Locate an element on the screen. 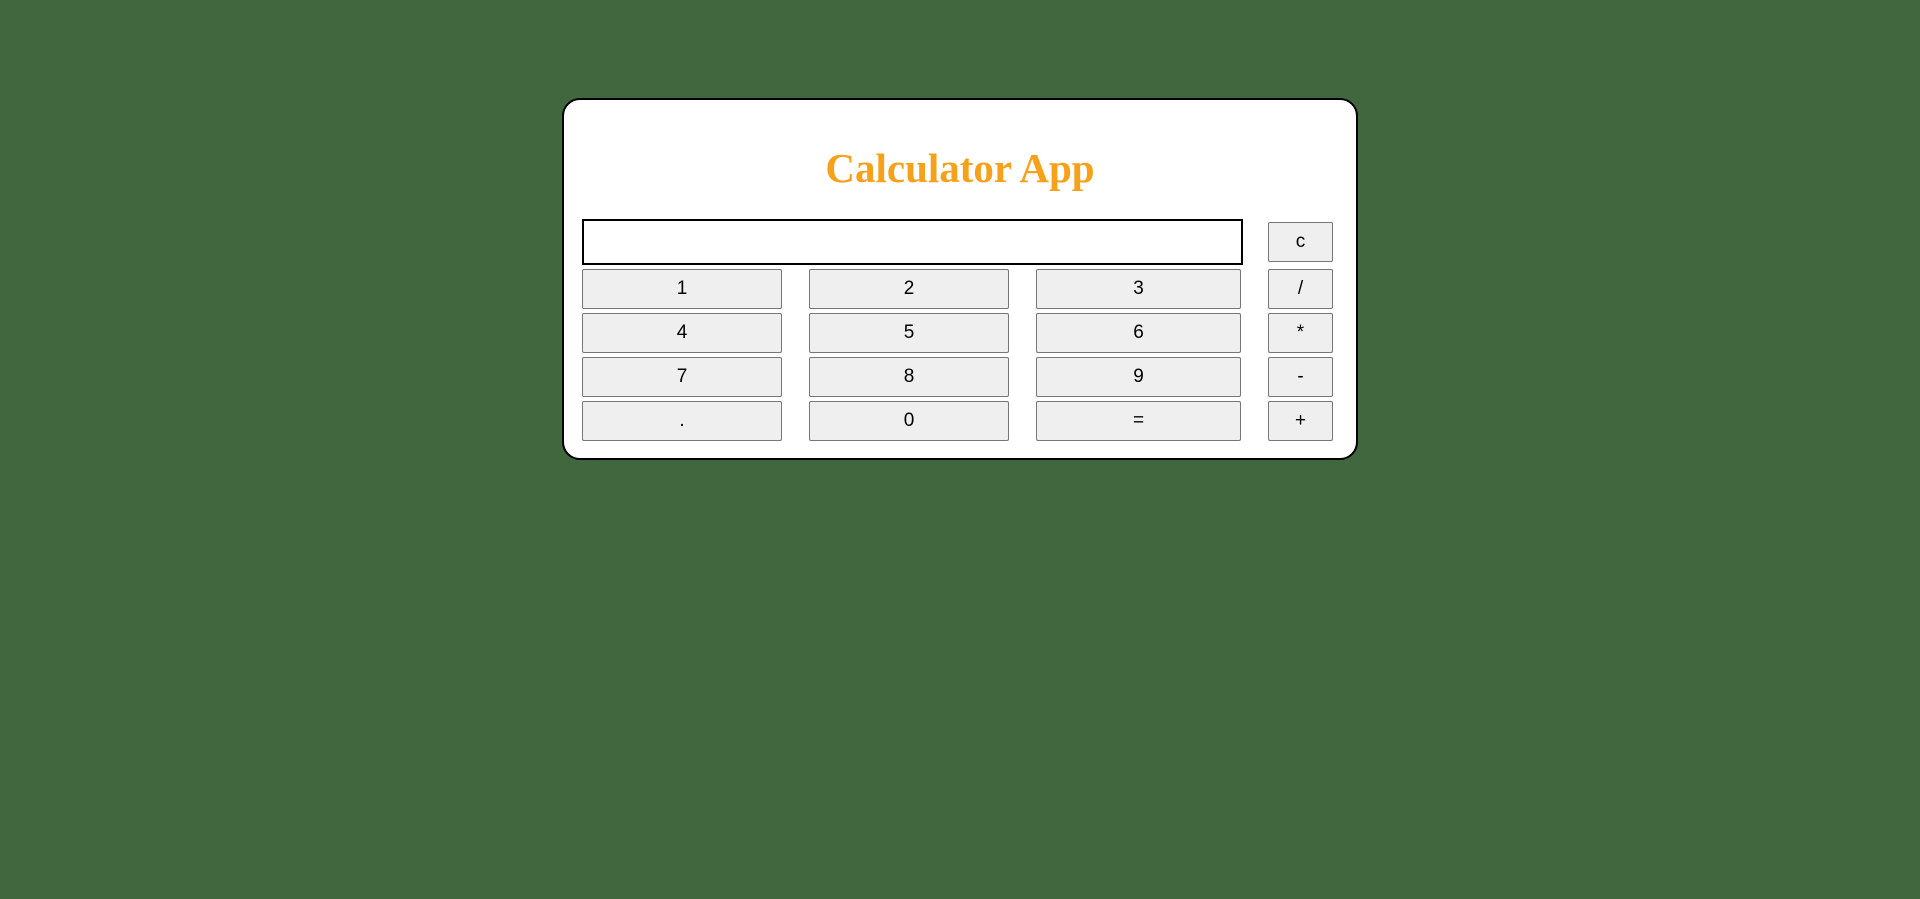 The width and height of the screenshot is (1920, 899). digit-6-button: 6 is located at coordinates (1138, 333).